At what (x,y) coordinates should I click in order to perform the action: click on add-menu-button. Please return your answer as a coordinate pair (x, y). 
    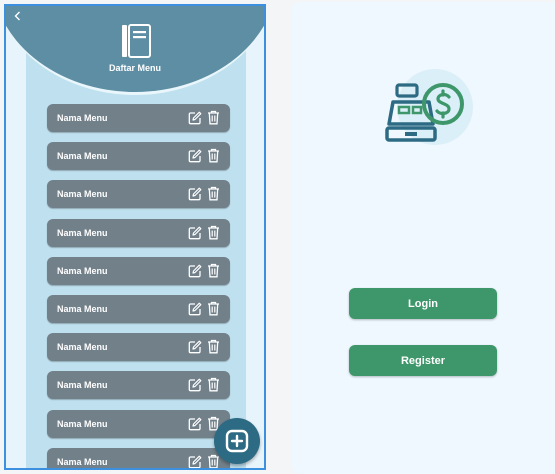
    Looking at the image, I should click on (237, 441).